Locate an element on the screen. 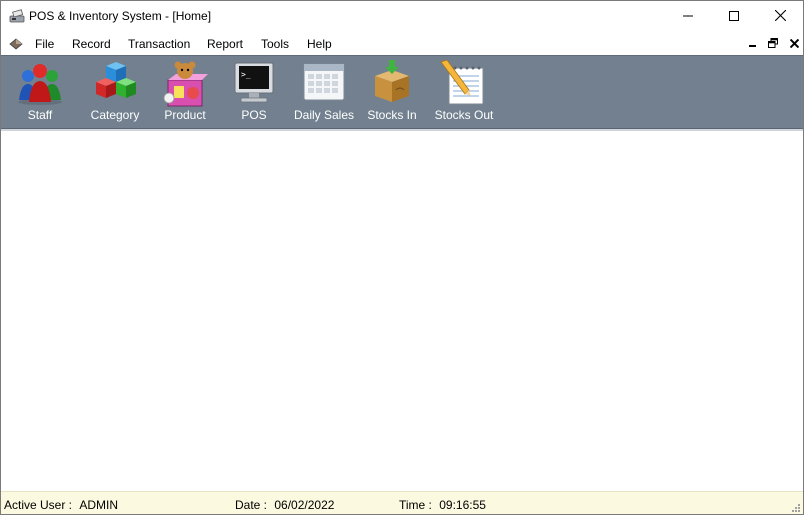 The width and height of the screenshot is (804, 515). status-active-user: Active User : ADMIN is located at coordinates (61, 505).